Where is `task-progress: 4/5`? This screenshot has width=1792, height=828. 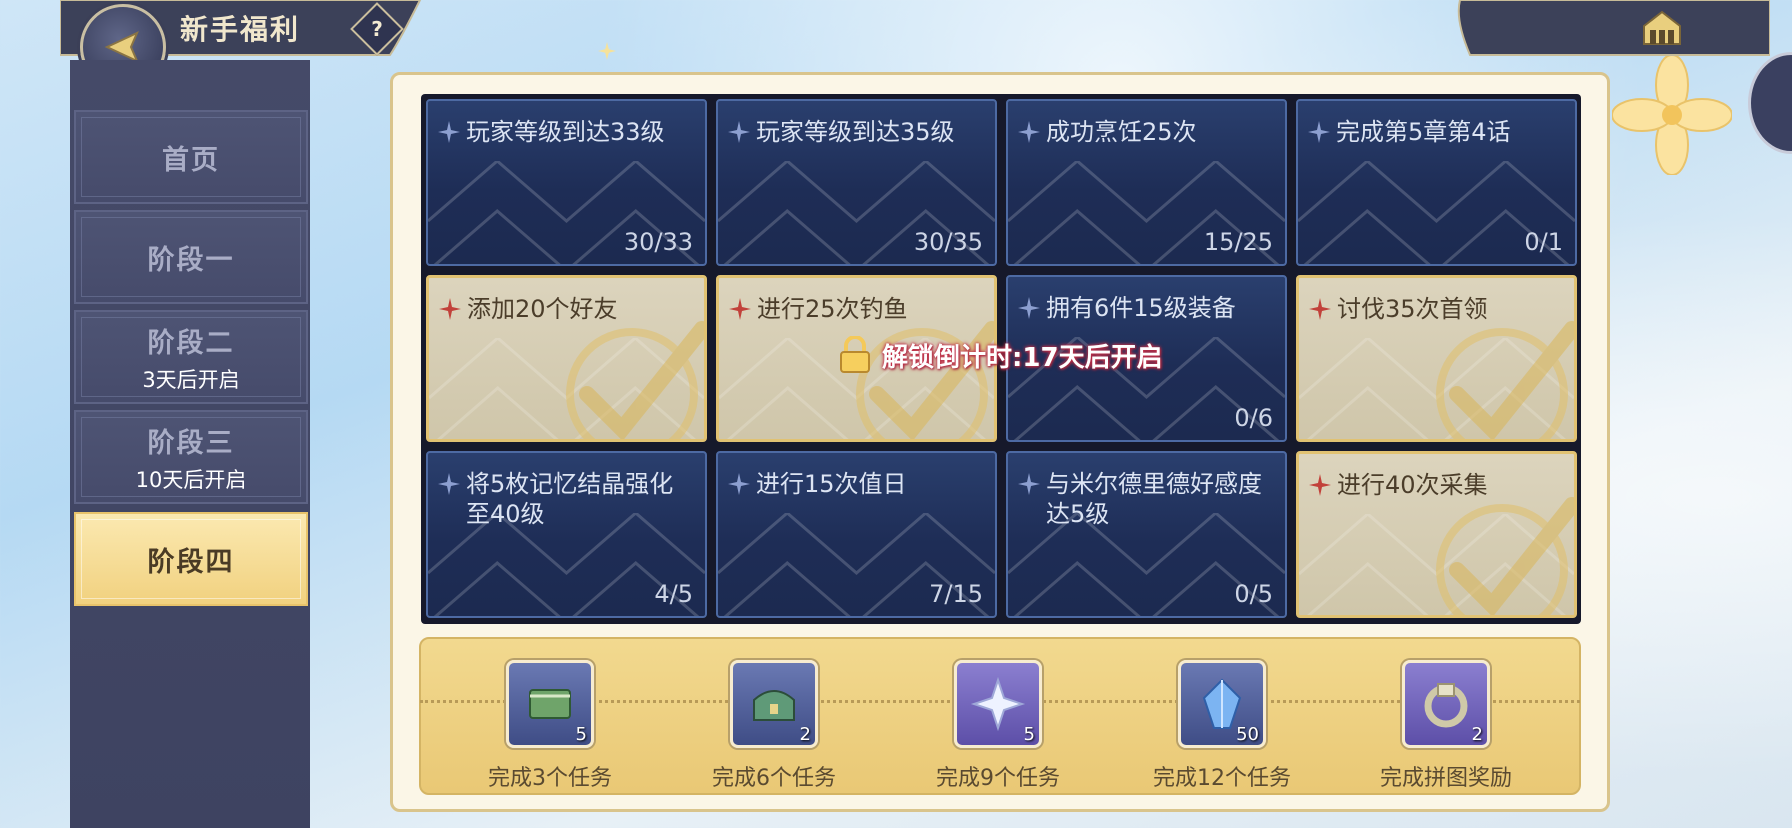
task-progress: 4/5 is located at coordinates (673, 594).